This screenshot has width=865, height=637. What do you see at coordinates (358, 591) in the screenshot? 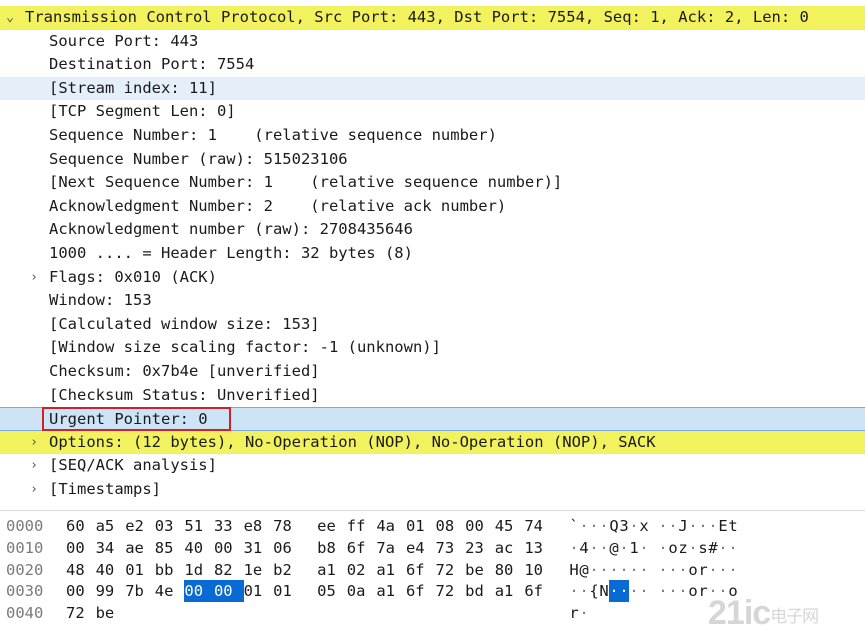
I see `hex-byte: 0a` at bounding box center [358, 591].